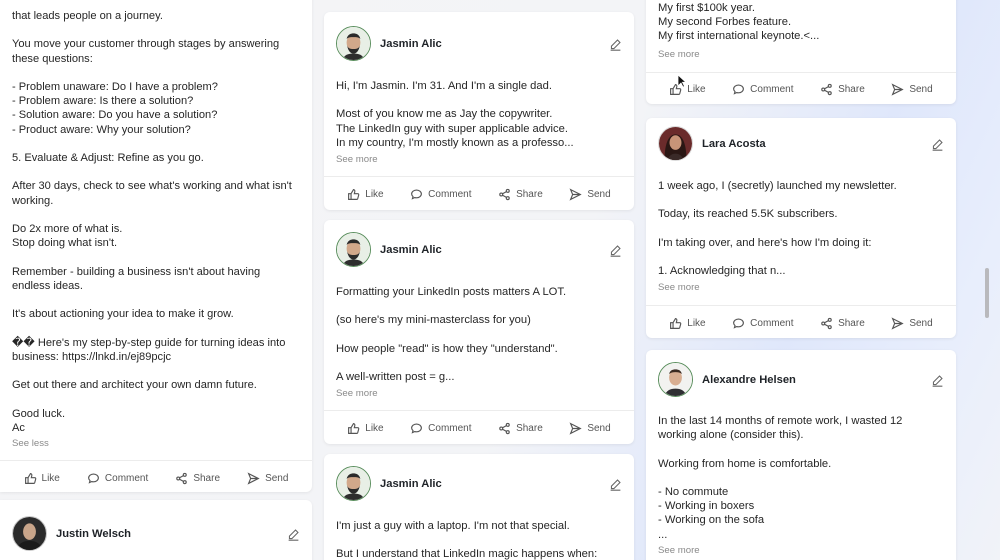  I want to click on mouse-cursor-icon, so click(682, 81).